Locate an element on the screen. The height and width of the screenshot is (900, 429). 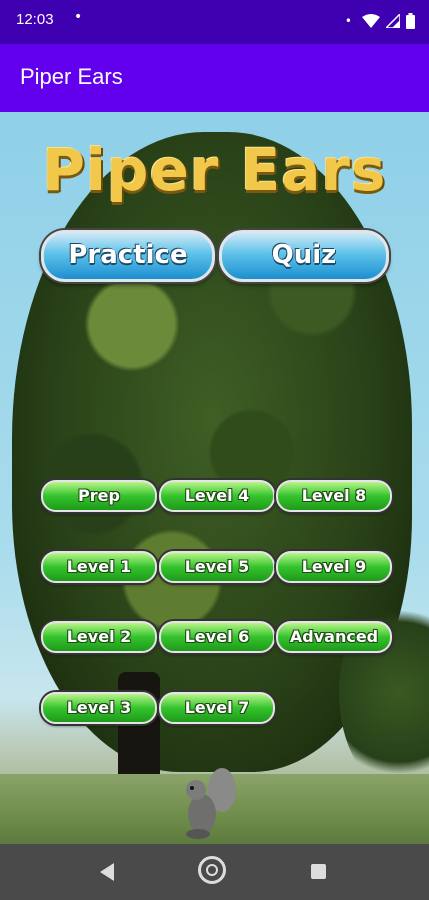
signal-icon is located at coordinates (393, 21).